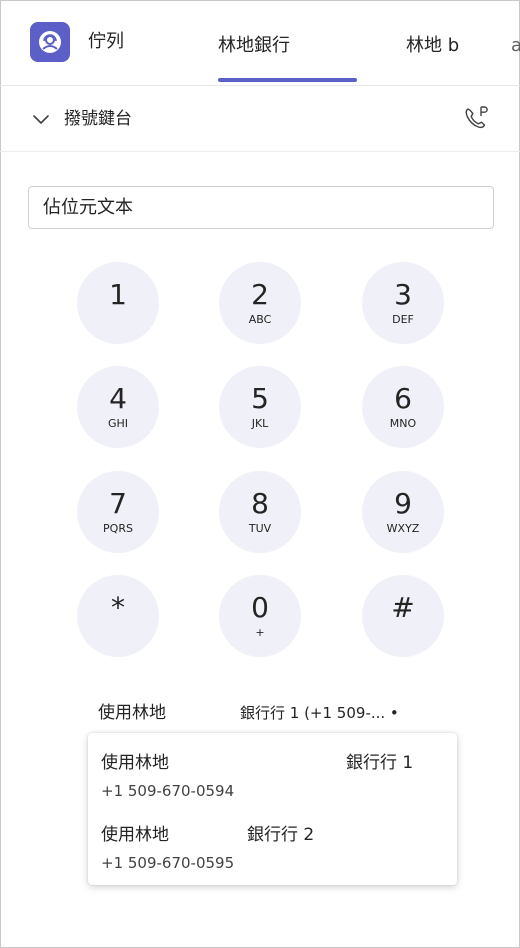 The image size is (520, 948). What do you see at coordinates (403, 503) in the screenshot?
I see `key-digit: 9` at bounding box center [403, 503].